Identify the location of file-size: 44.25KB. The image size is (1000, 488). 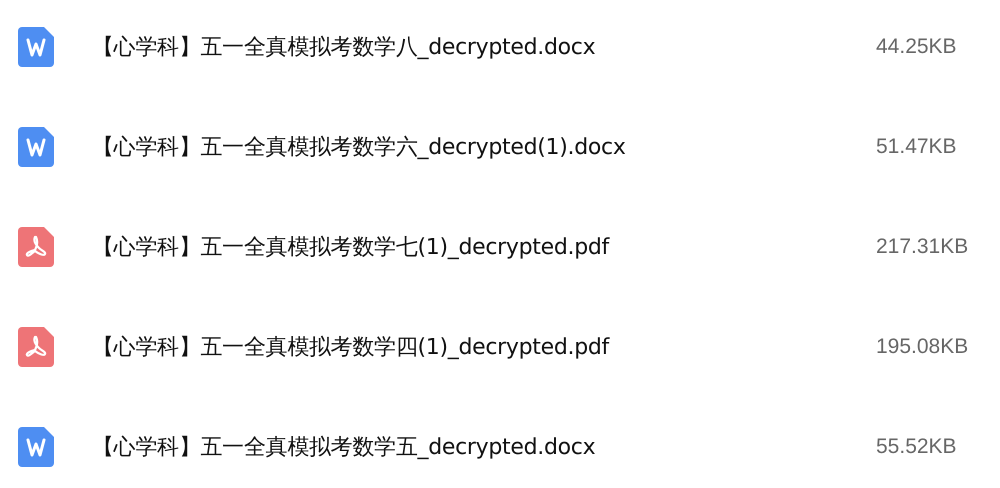
(916, 47).